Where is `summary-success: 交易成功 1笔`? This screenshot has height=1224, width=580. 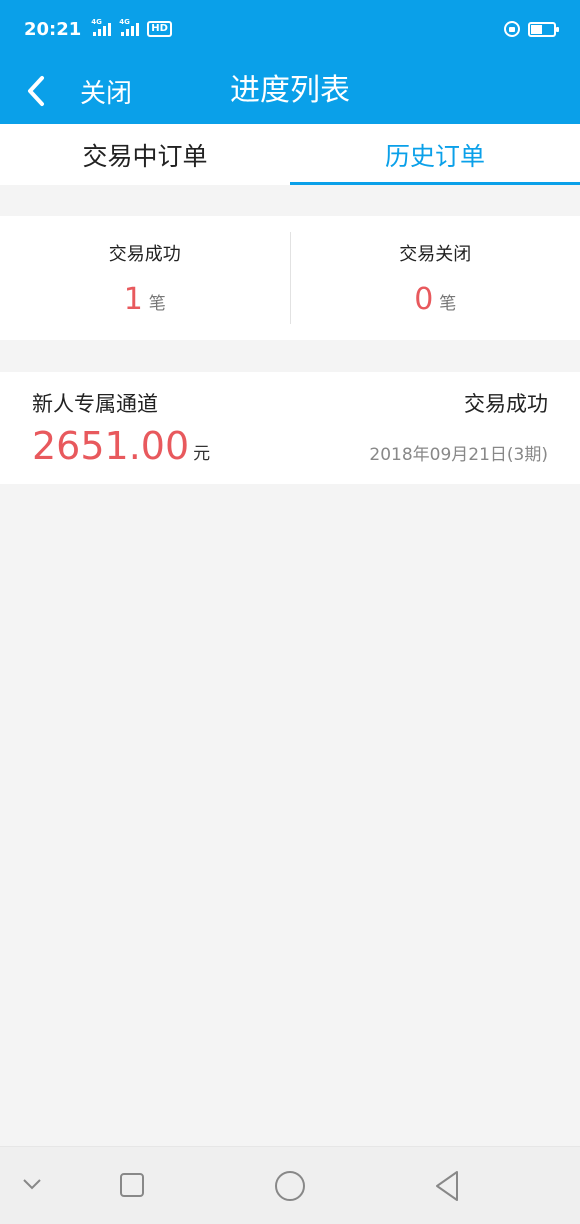 summary-success: 交易成功 1笔 is located at coordinates (145, 278).